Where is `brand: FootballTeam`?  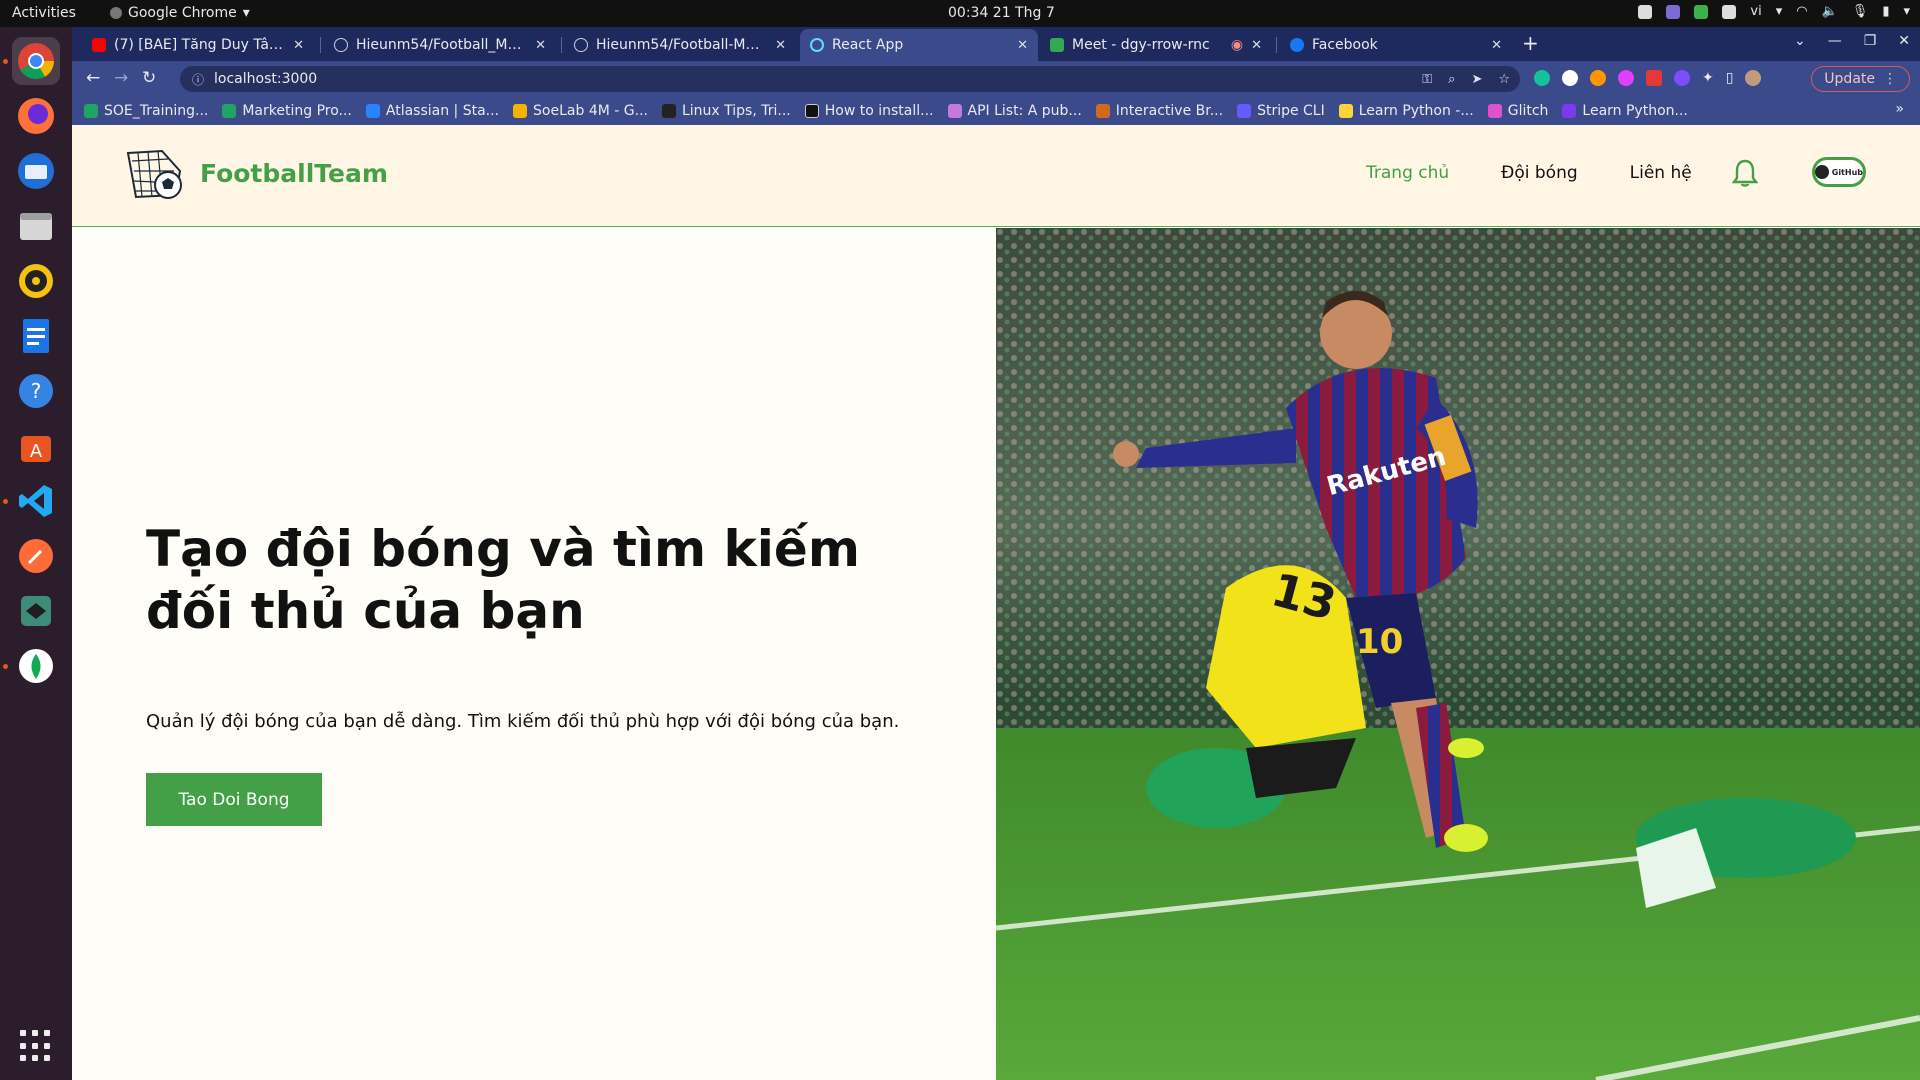 brand: FootballTeam is located at coordinates (255, 173).